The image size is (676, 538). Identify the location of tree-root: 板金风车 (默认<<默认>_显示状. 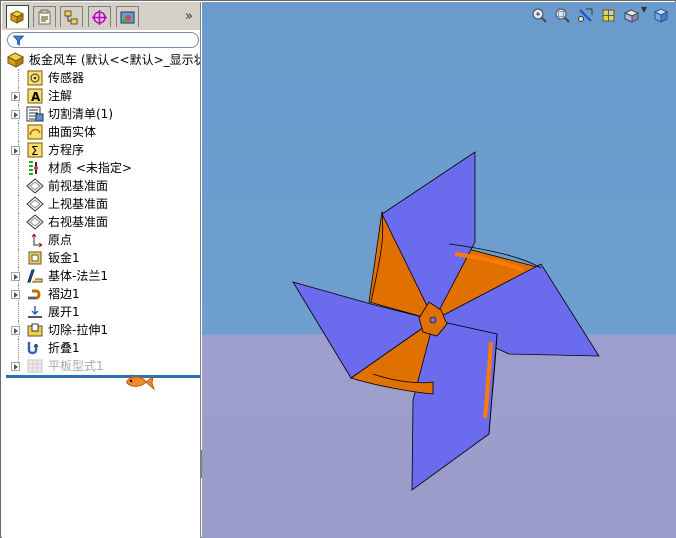
(101, 60).